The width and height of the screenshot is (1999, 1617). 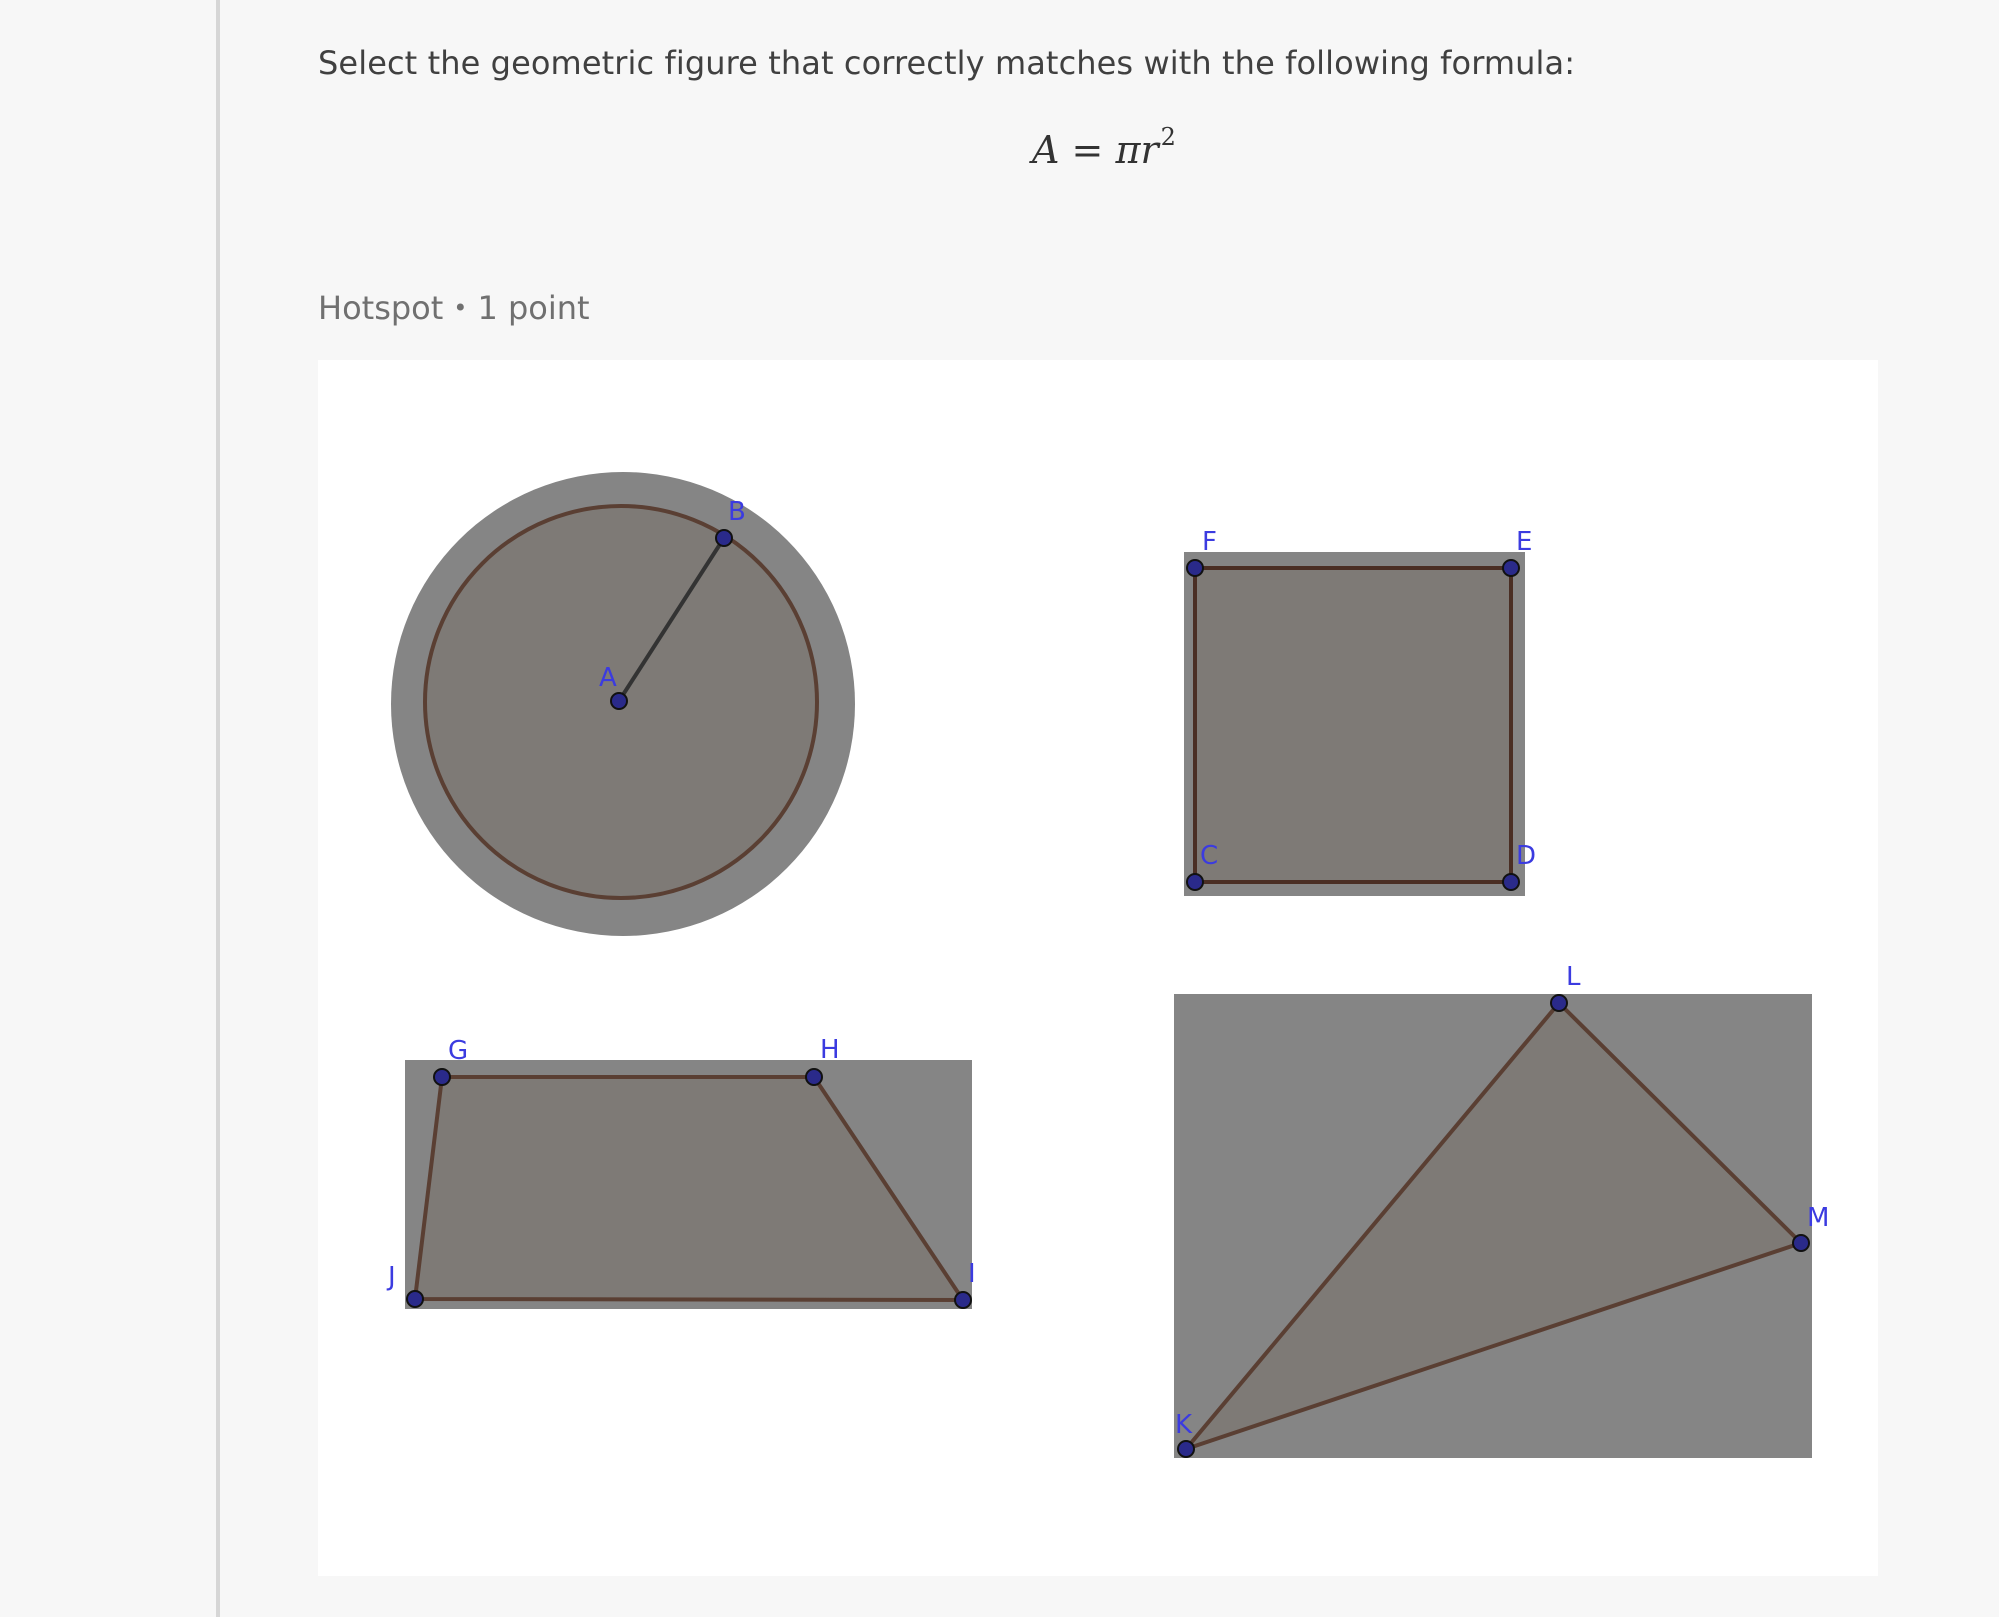 I want to click on point-h, so click(x=814, y=1077).